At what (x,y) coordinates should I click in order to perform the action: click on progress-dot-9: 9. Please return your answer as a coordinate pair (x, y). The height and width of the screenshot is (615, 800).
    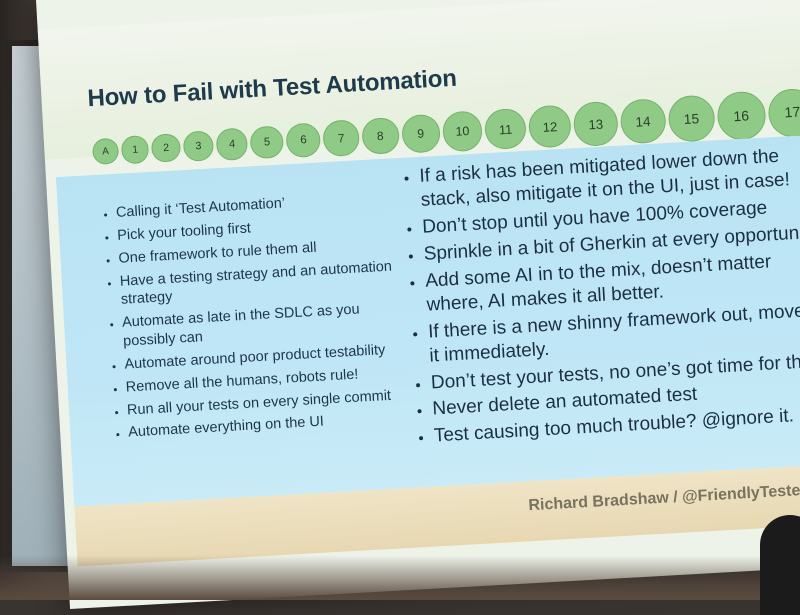
    Looking at the image, I should click on (420, 133).